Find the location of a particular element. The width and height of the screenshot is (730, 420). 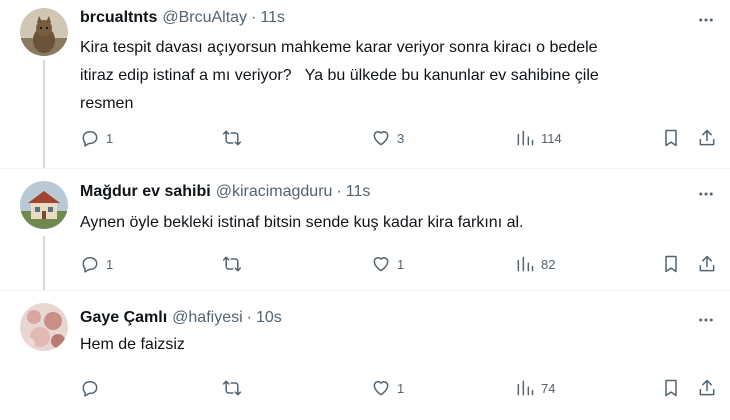

views-count: 74 is located at coordinates (548, 388).